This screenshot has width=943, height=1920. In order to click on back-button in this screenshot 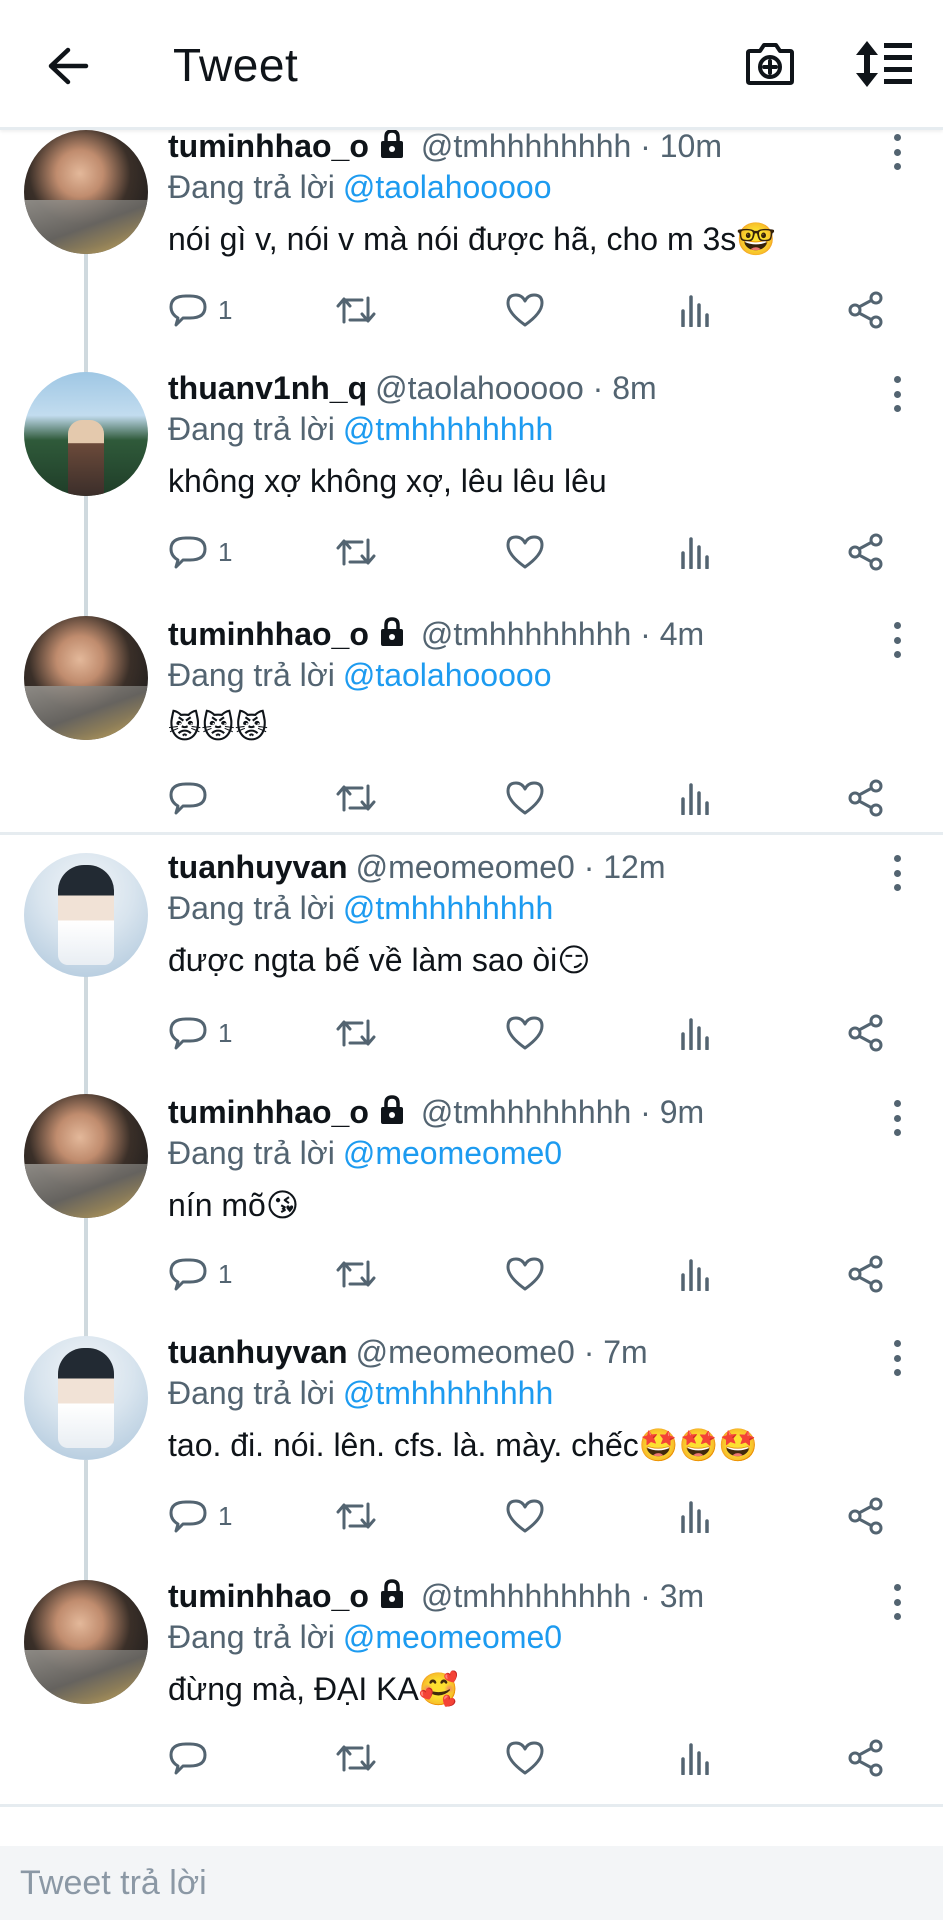, I will do `click(68, 66)`.